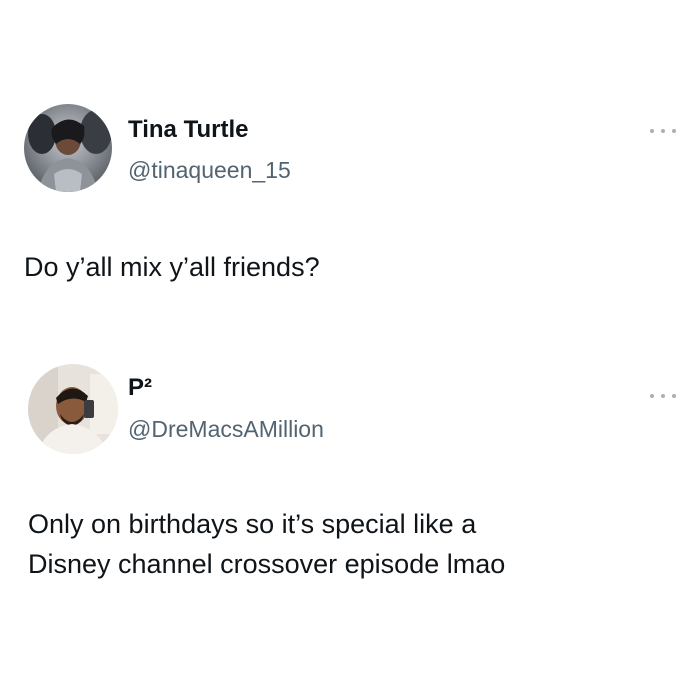 The image size is (700, 700). Describe the element at coordinates (188, 130) in the screenshot. I see `display-name: Tina Turtle` at that location.